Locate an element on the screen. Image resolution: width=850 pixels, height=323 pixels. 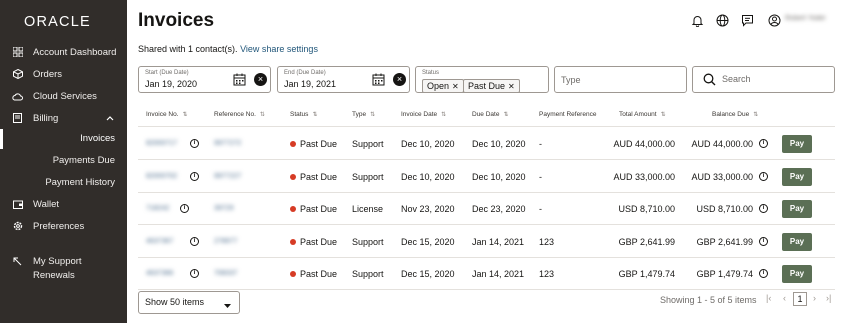
column-label: Invoice Date is located at coordinates (419, 114).